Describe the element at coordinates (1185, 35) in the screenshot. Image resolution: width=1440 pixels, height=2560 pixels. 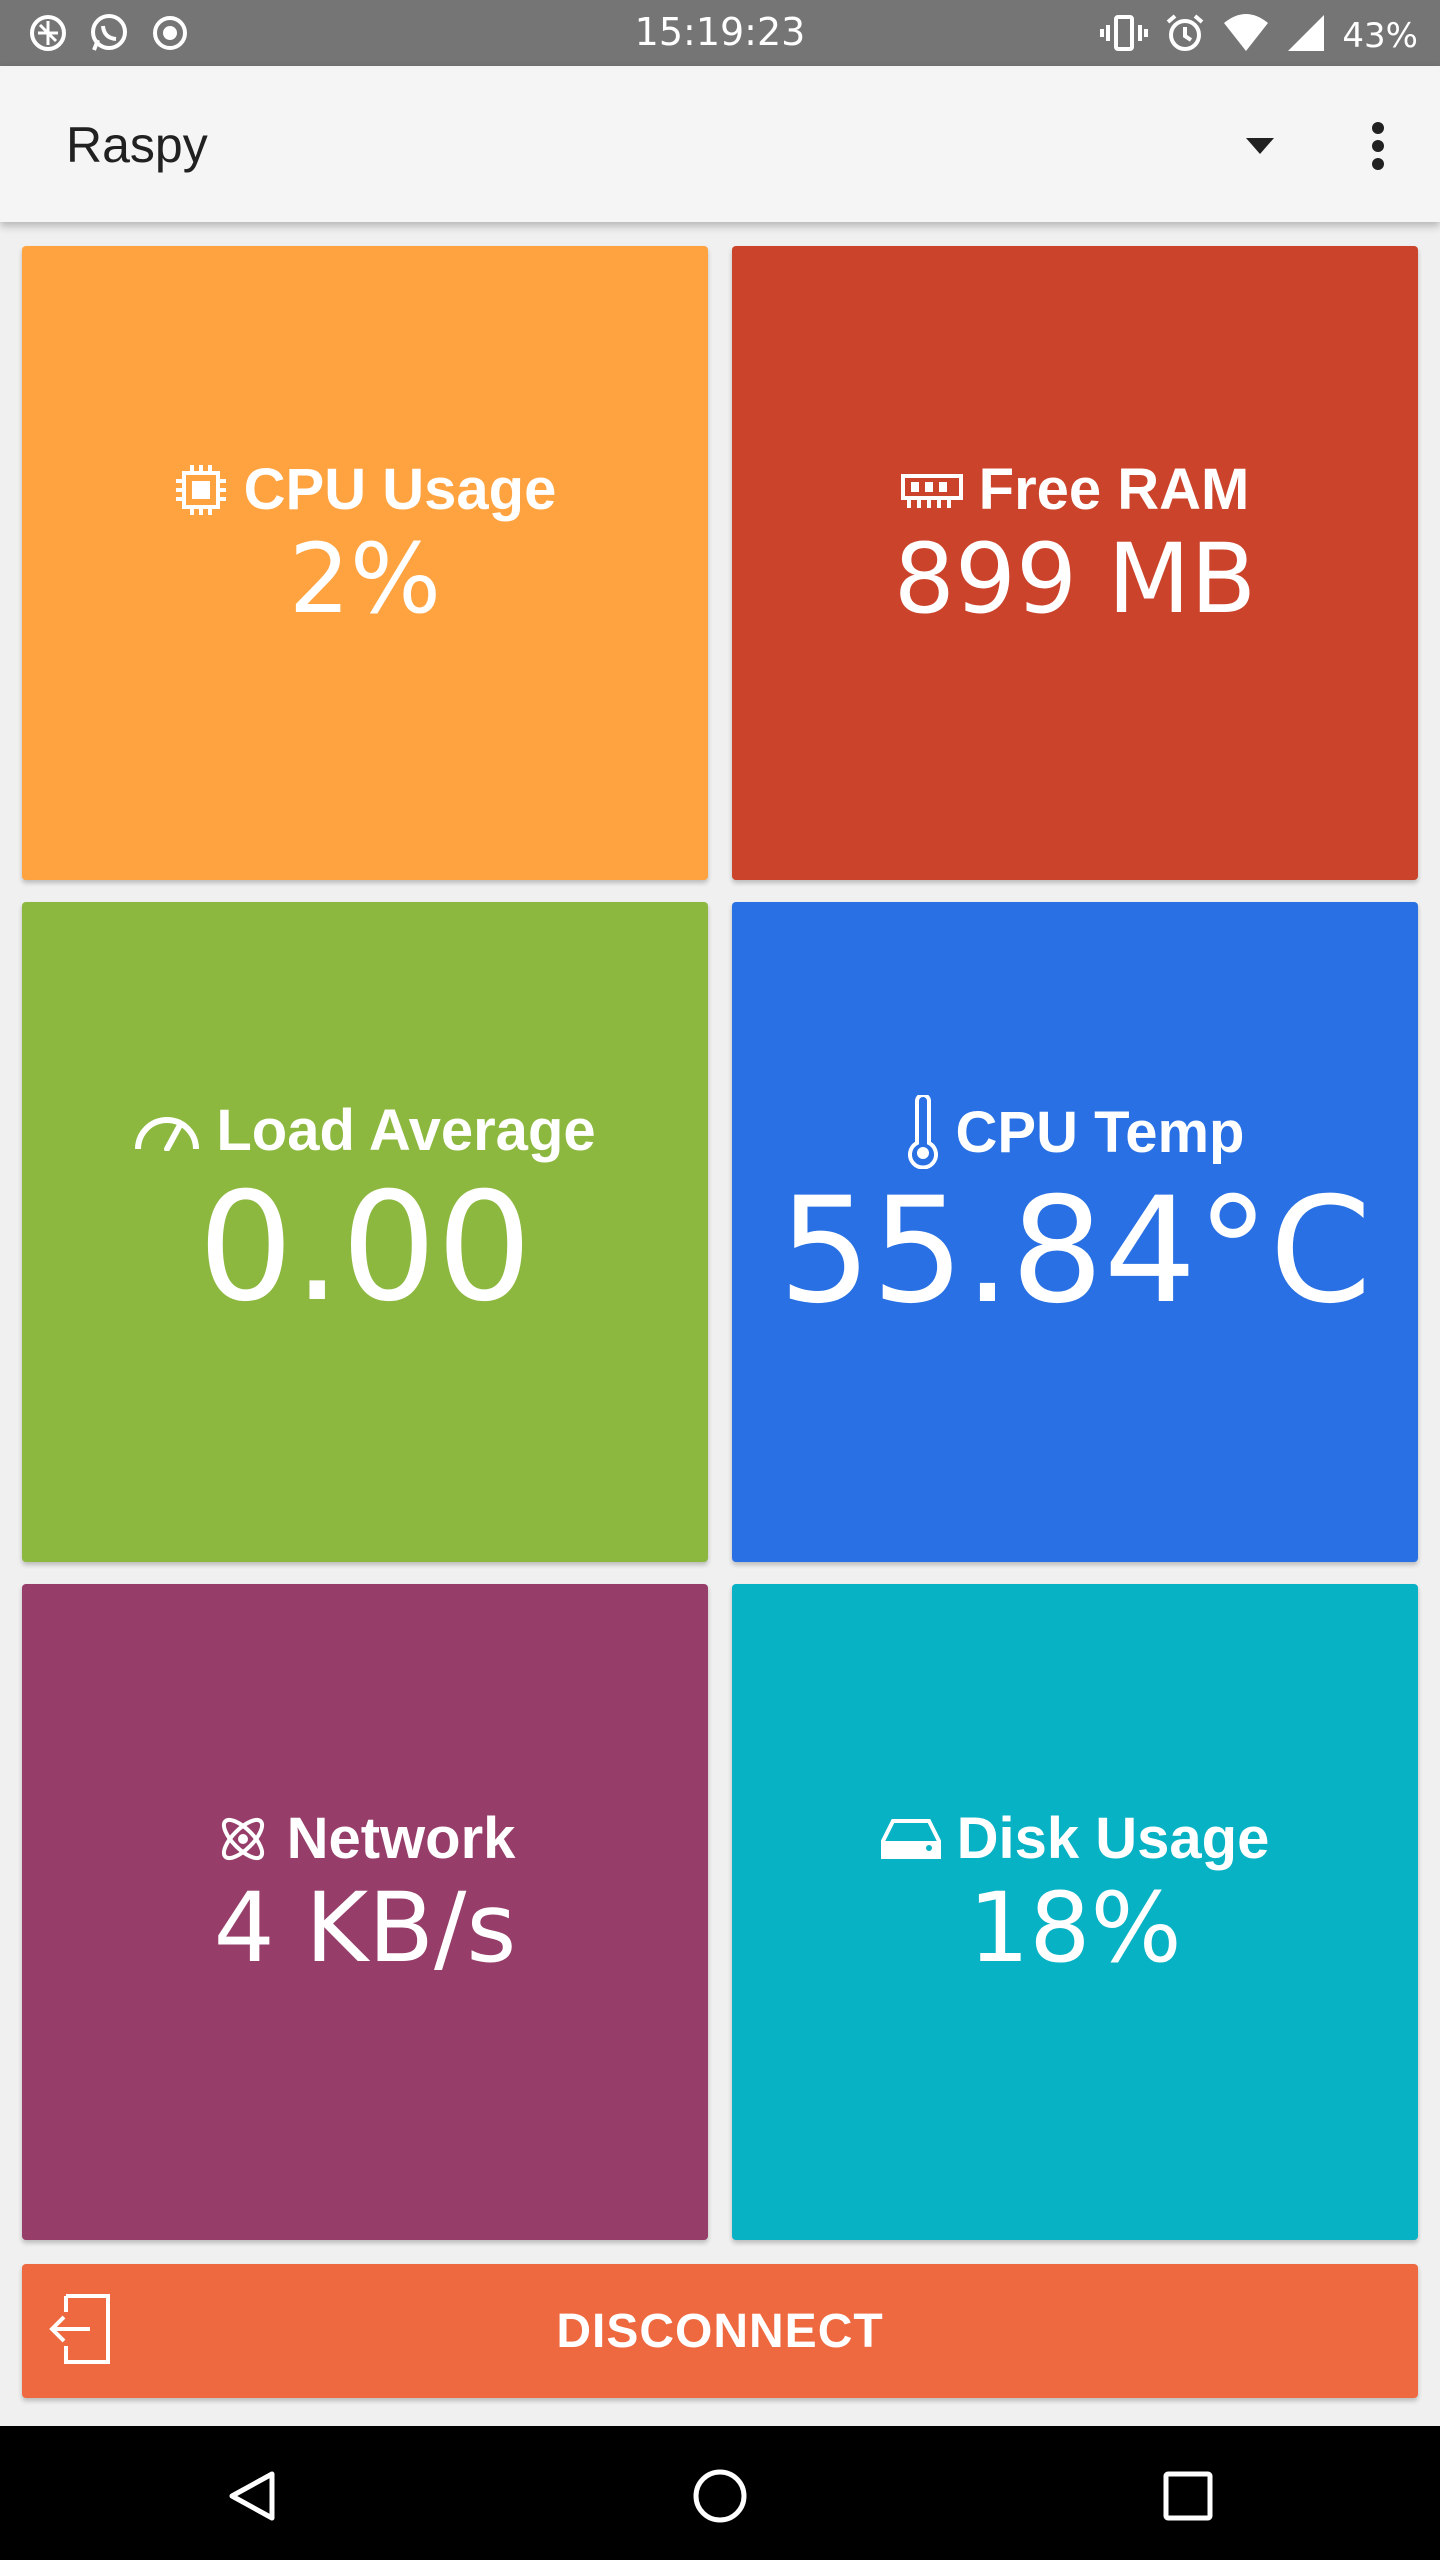
I see `alarm-icon` at that location.